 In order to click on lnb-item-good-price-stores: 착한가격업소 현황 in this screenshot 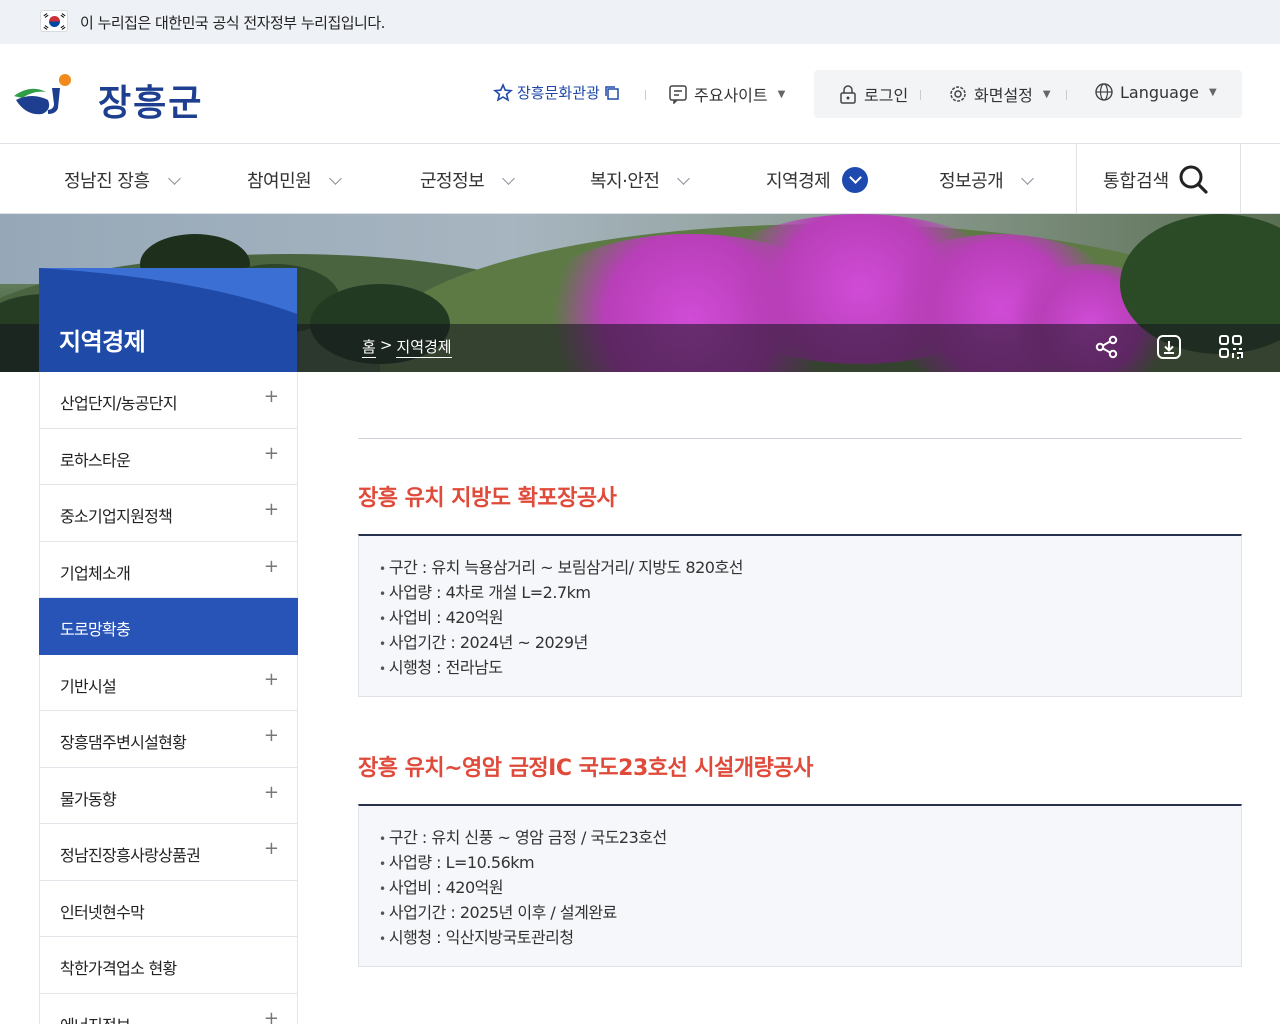, I will do `click(168, 965)`.